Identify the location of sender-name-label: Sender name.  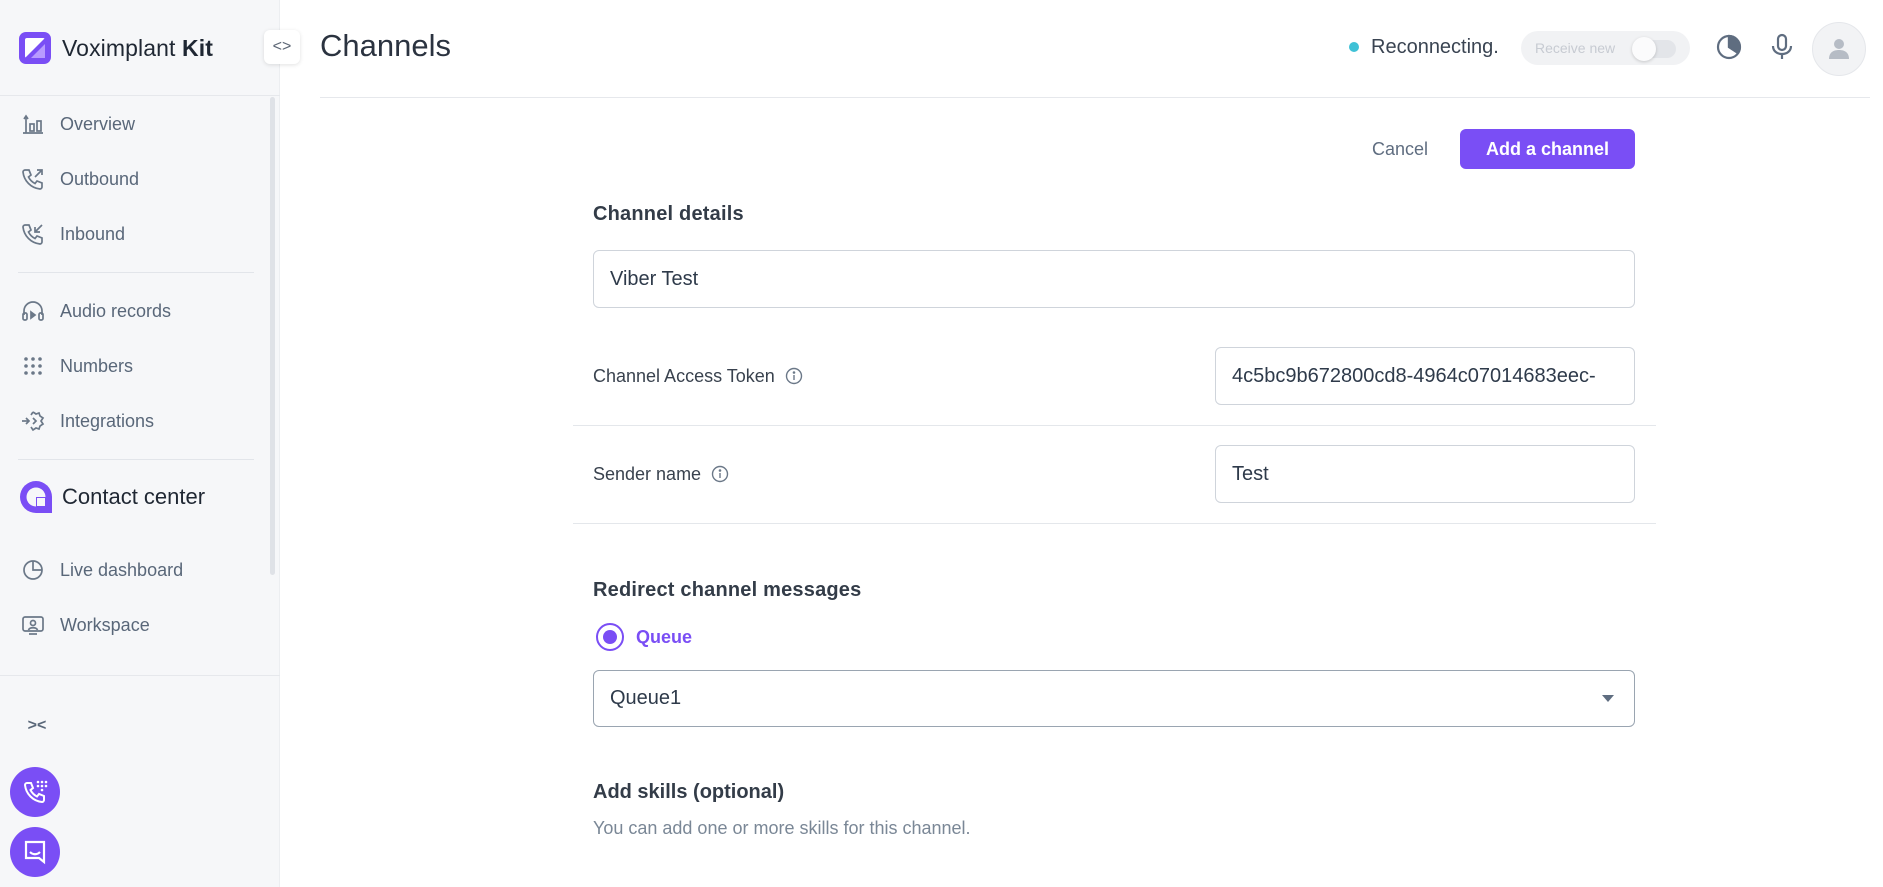
(661, 474).